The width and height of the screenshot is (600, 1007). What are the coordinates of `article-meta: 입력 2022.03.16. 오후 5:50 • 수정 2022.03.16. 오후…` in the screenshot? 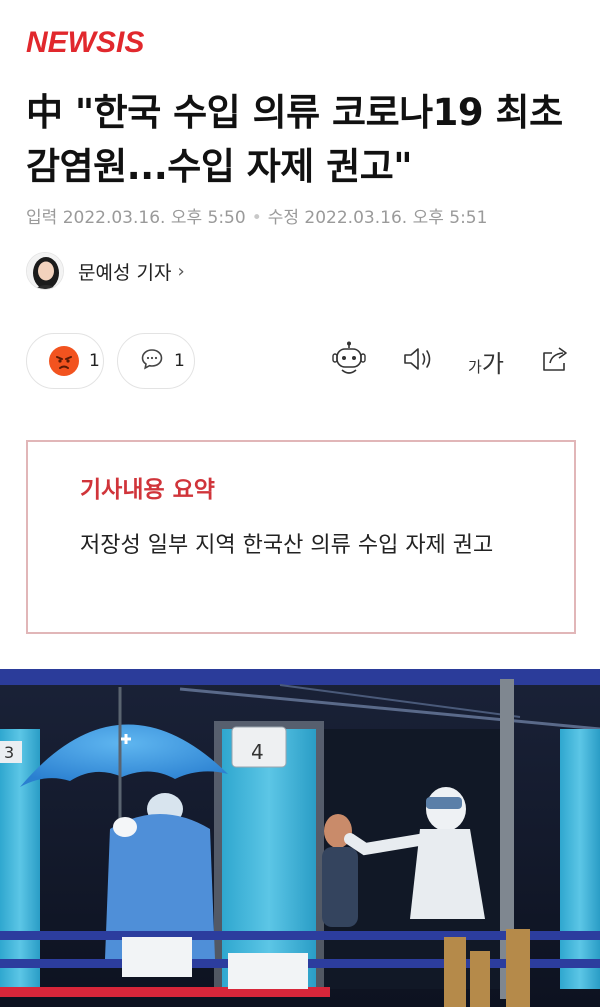 It's located at (256, 215).